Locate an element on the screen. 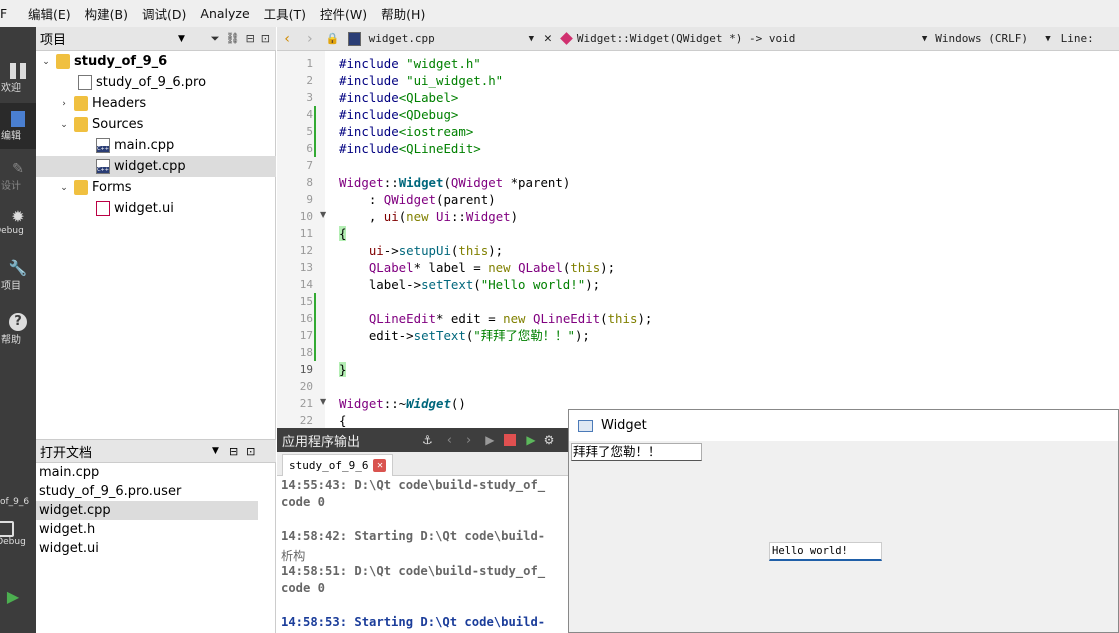 This screenshot has height=633, width=1119. symbol-selector: Widget::Widget(QWidget *) -> void is located at coordinates (749, 38).